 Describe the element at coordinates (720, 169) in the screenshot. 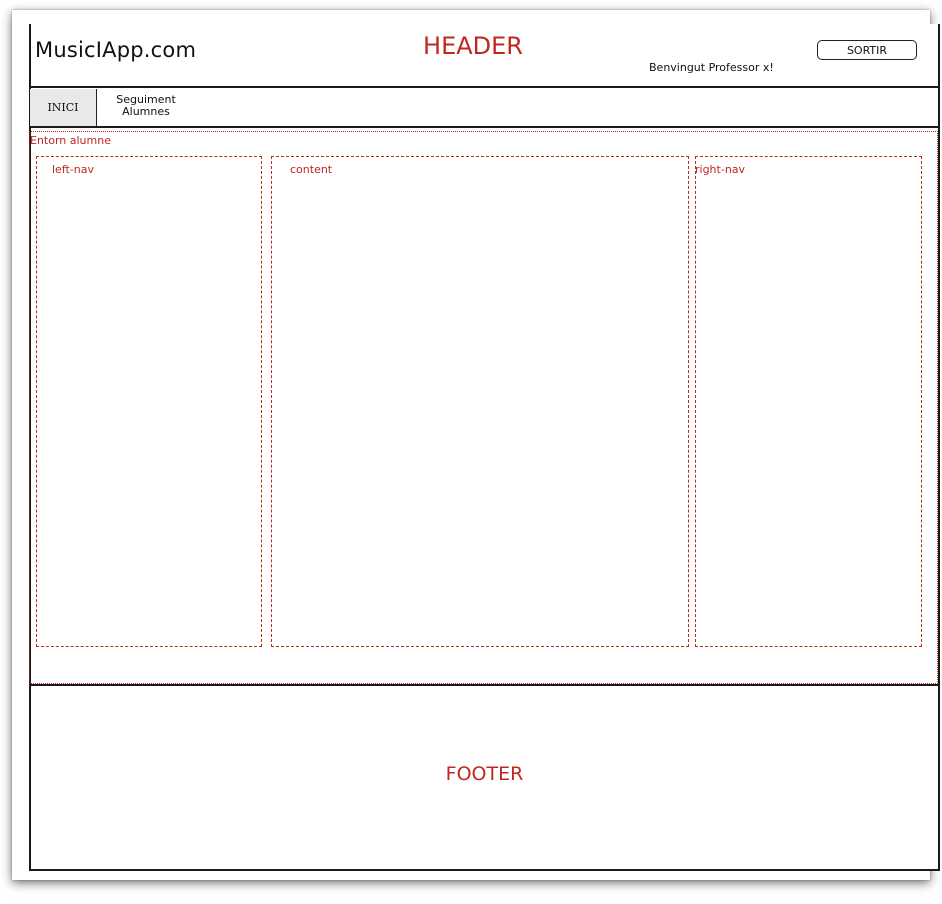

I see `right-nav-label: right-nav` at that location.